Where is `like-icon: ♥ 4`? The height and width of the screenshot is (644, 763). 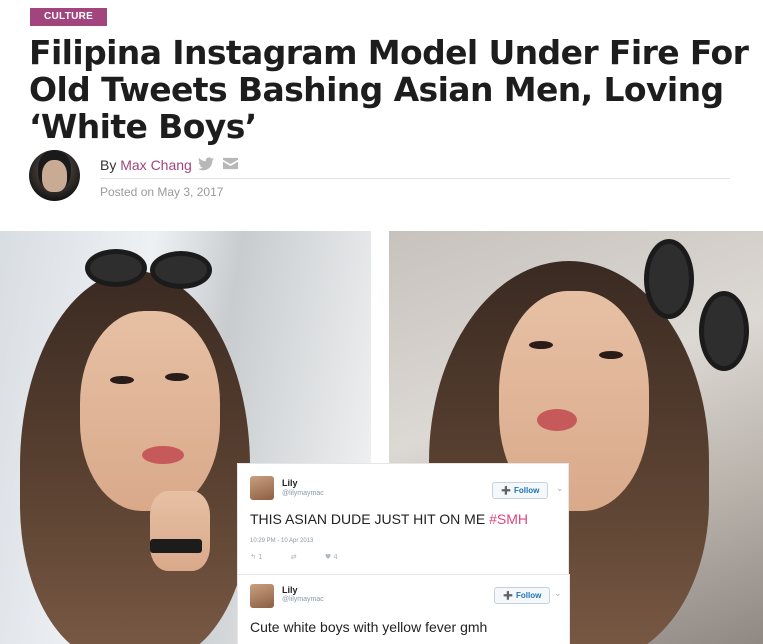
like-icon: ♥ 4 is located at coordinates (331, 557).